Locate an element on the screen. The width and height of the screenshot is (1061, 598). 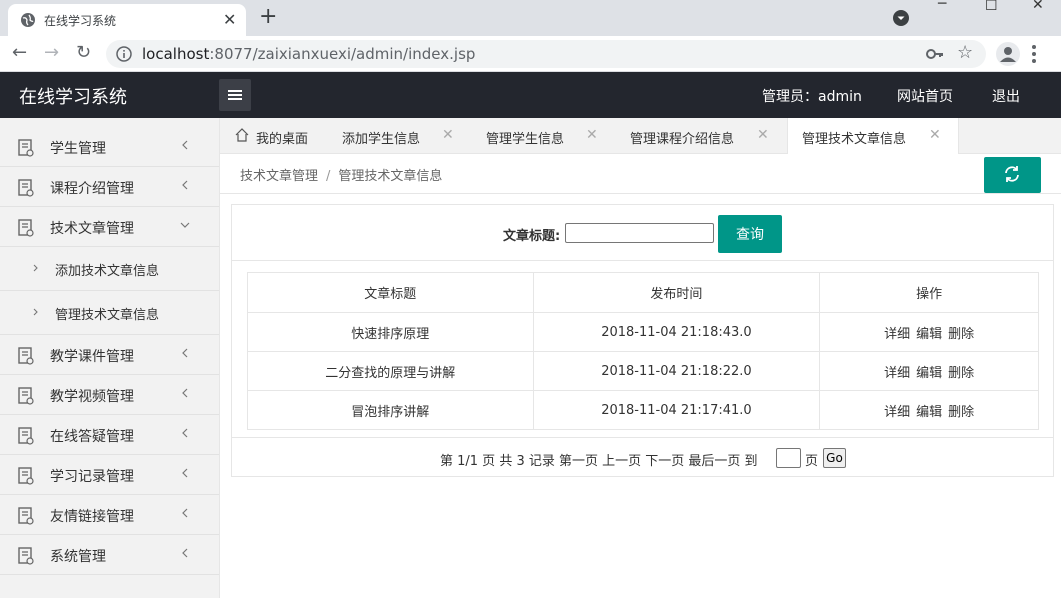
sidebar-item-label: 学习记录管理 is located at coordinates (92, 477).